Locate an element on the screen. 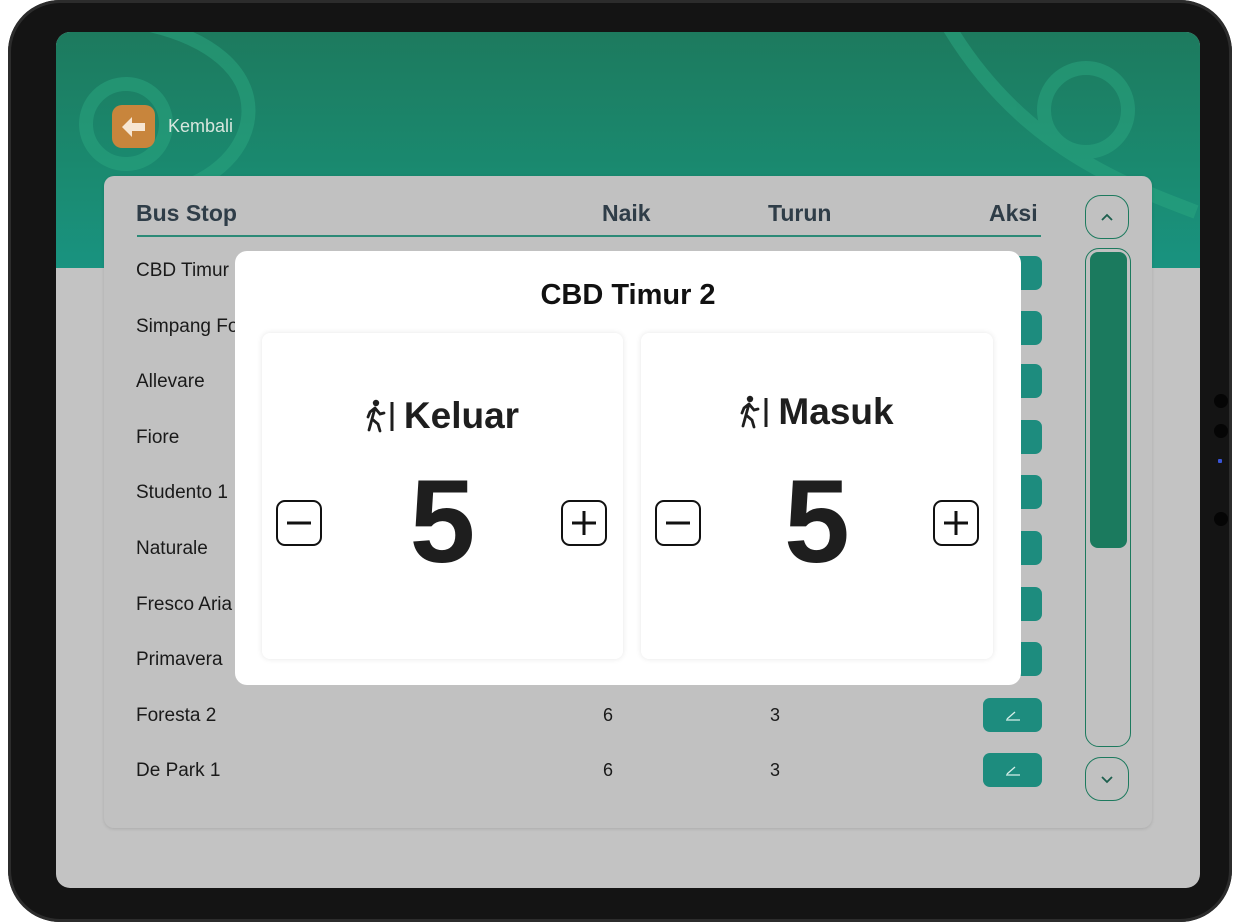  keluar-increment-button is located at coordinates (584, 523).